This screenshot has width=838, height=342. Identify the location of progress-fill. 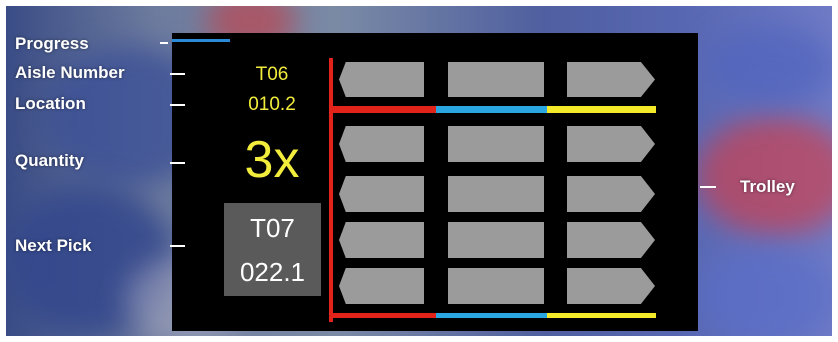
(201, 40).